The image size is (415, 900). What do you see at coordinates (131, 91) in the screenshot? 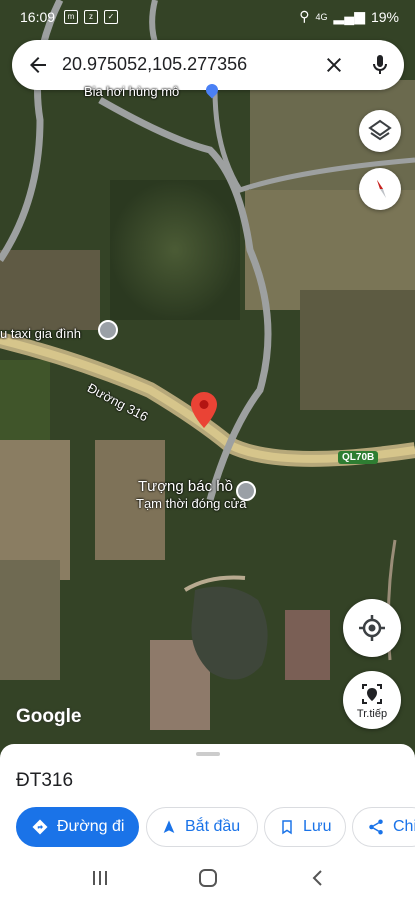
I see `map-label-place: Bia hơi hùng mô` at bounding box center [131, 91].